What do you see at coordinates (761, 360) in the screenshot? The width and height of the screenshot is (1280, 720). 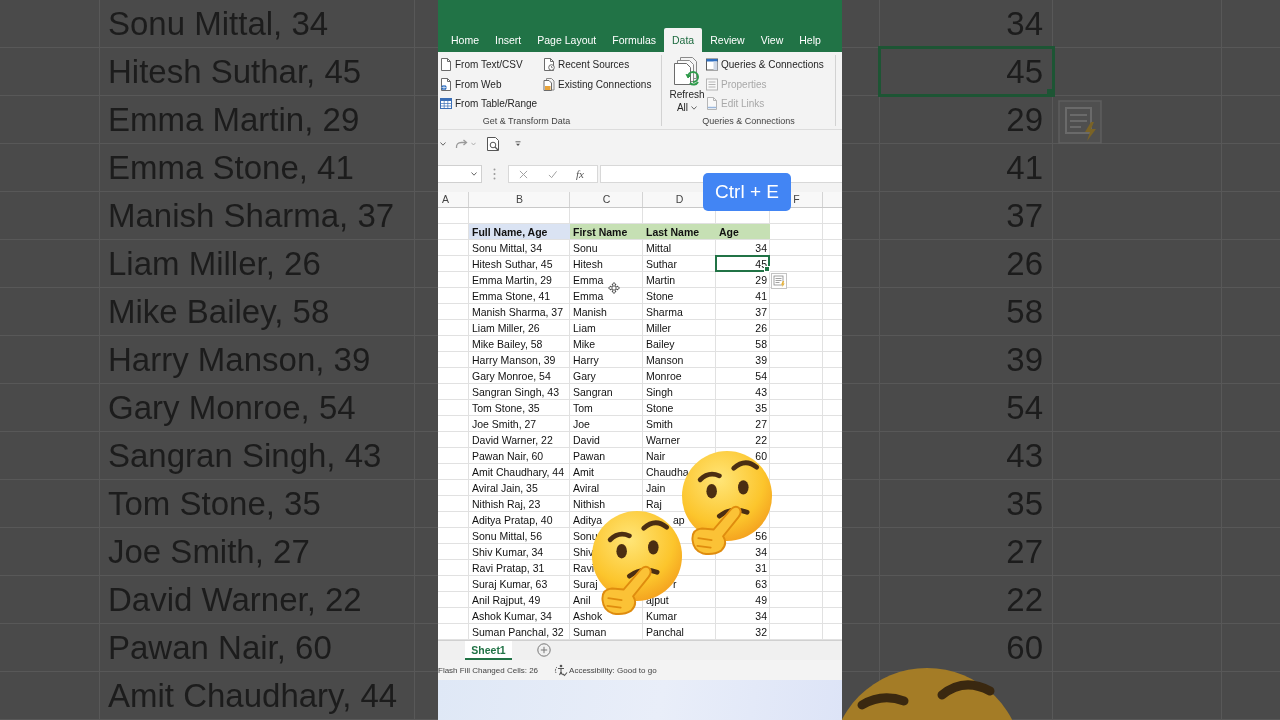 I see `age-text: 39` at bounding box center [761, 360].